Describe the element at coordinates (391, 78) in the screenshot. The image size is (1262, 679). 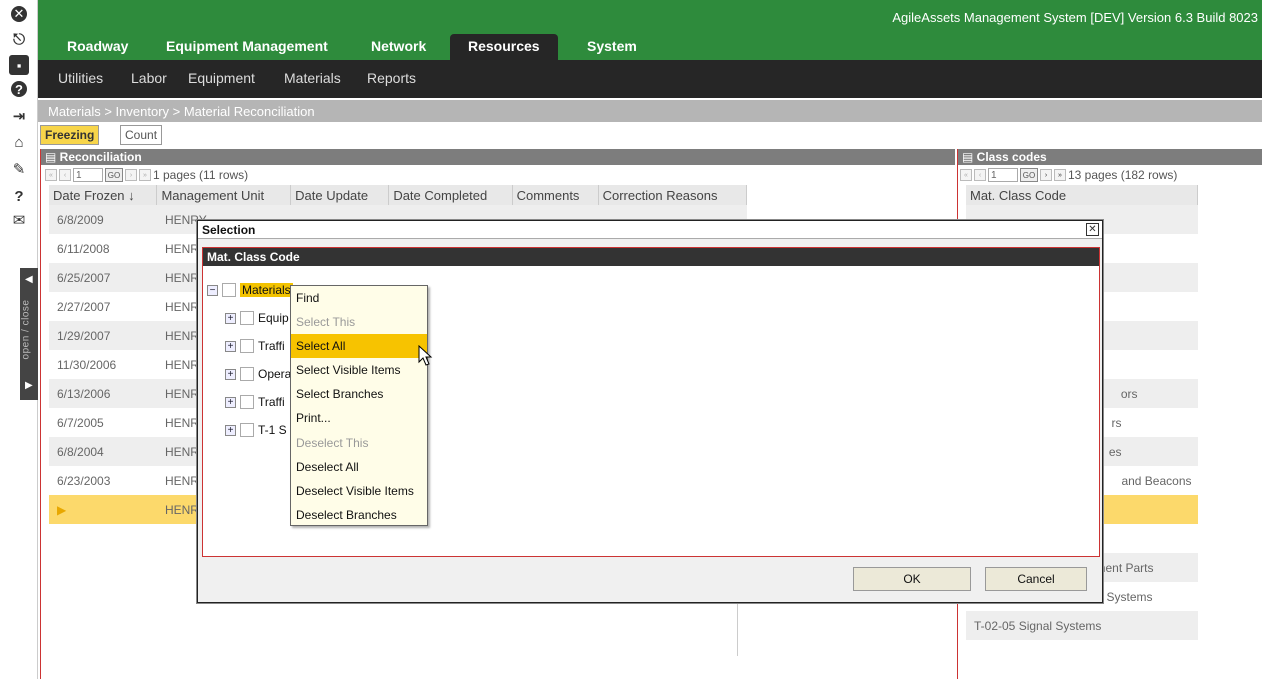
I see `subnav-reports: Reports` at that location.